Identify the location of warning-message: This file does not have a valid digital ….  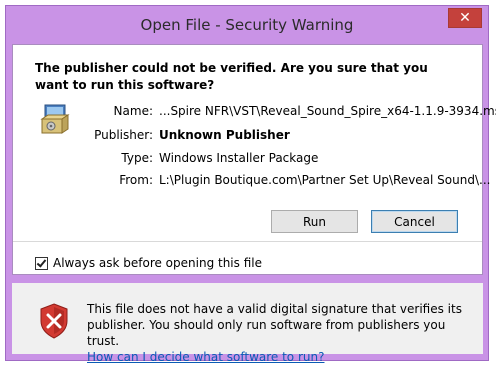
(277, 333).